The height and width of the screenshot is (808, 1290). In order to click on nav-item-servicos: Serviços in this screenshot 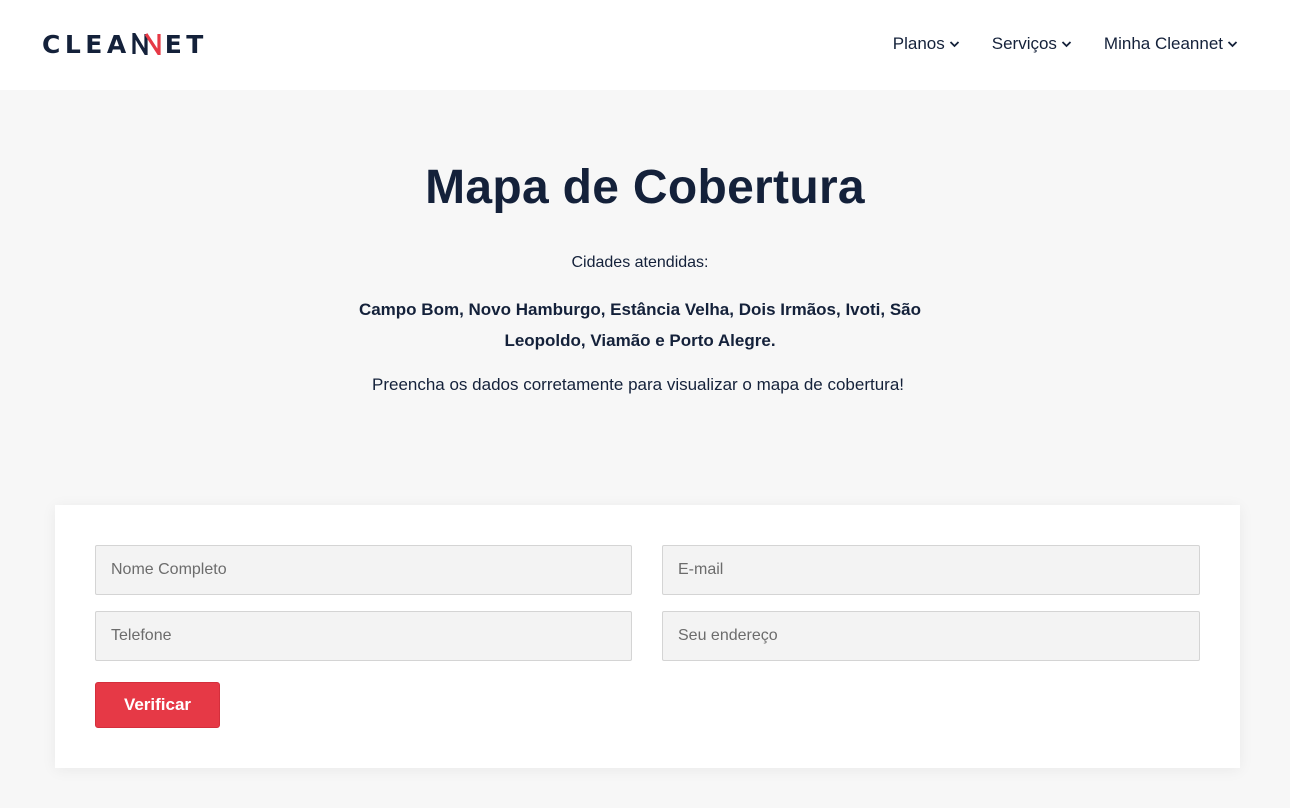, I will do `click(1032, 44)`.